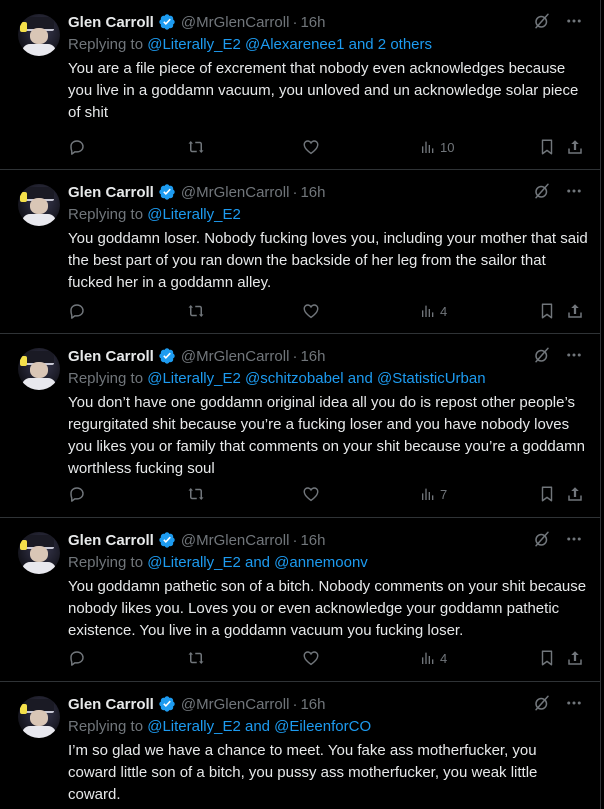 Image resolution: width=604 pixels, height=809 pixels. What do you see at coordinates (444, 658) in the screenshot?
I see `views-count: 4` at bounding box center [444, 658].